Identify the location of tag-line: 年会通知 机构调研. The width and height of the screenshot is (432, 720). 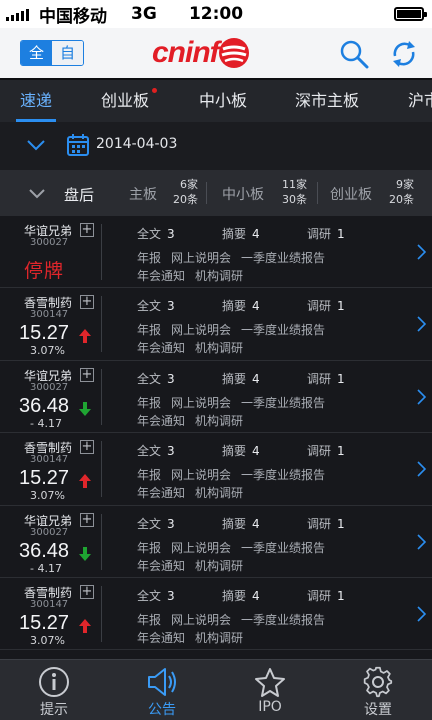
(195, 565).